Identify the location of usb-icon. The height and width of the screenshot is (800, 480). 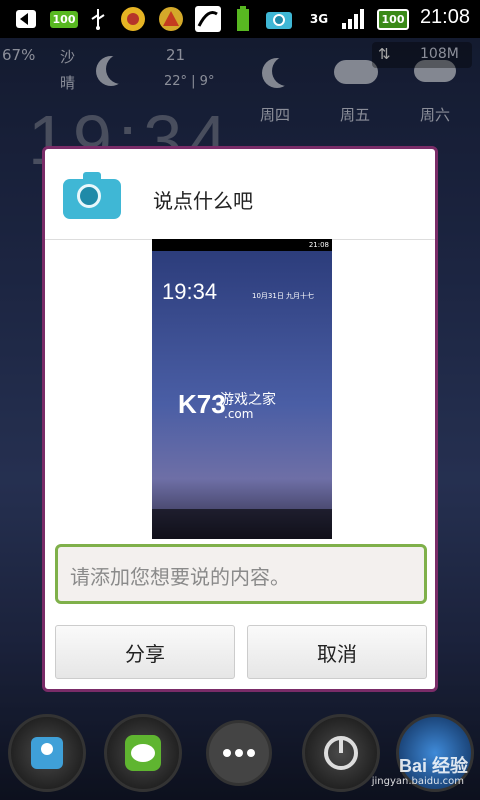
(98, 19).